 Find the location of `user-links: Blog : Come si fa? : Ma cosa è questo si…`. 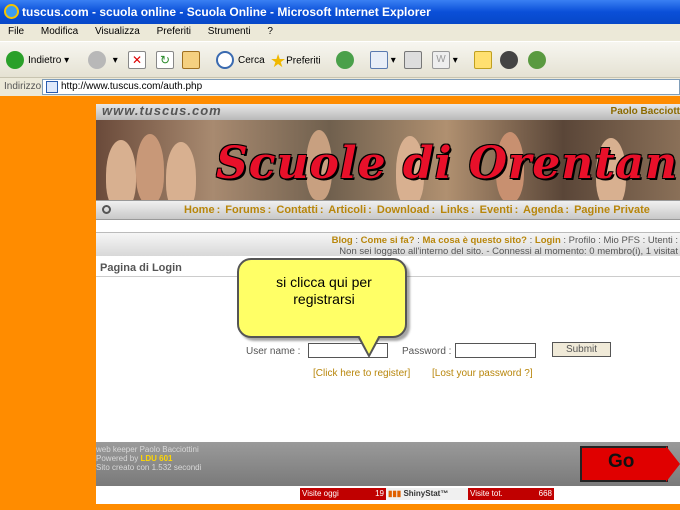

user-links: Blog : Come si fa? : Ma cosa è questo si… is located at coordinates (504, 240).